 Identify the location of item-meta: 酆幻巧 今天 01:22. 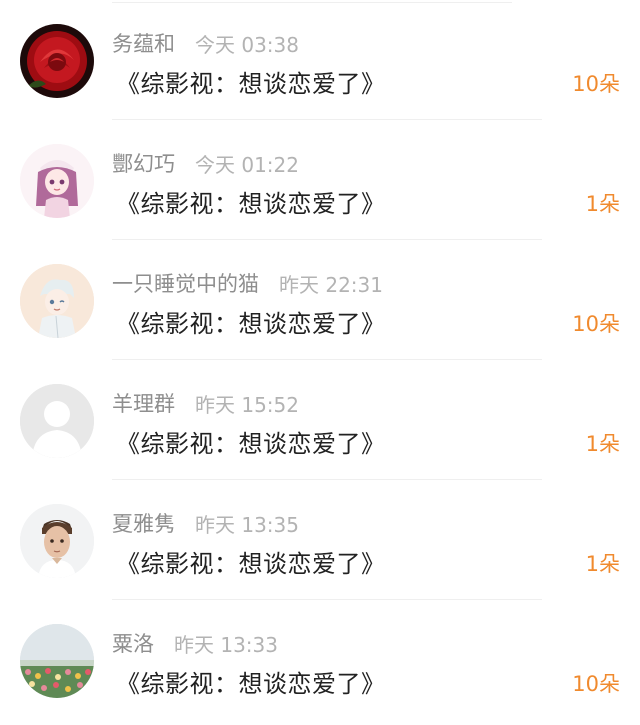
(205, 163).